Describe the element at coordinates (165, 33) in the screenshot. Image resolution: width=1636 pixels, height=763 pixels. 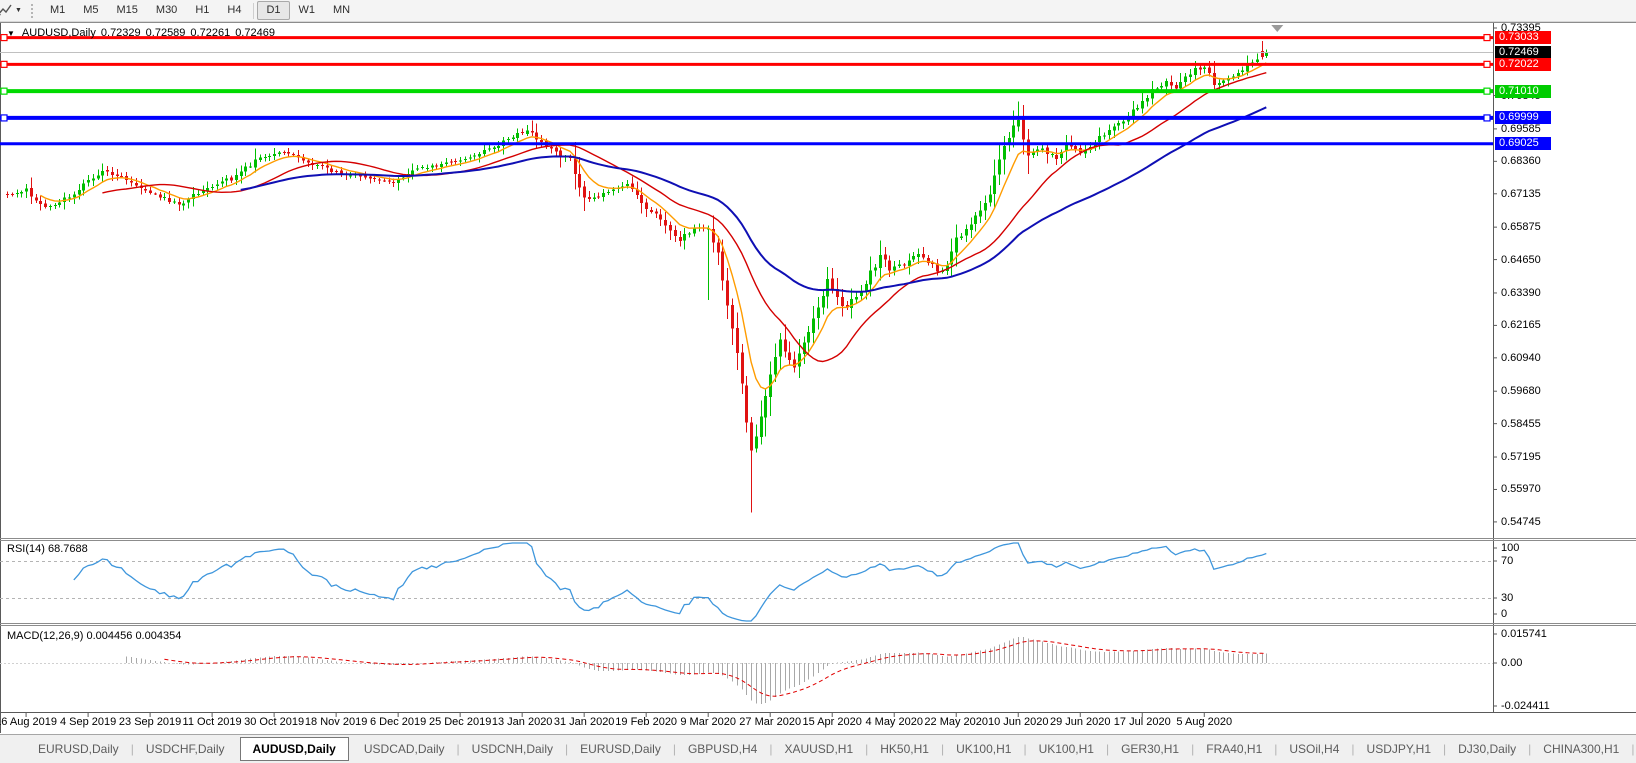
I see `ohlc-high: 0.72589` at that location.